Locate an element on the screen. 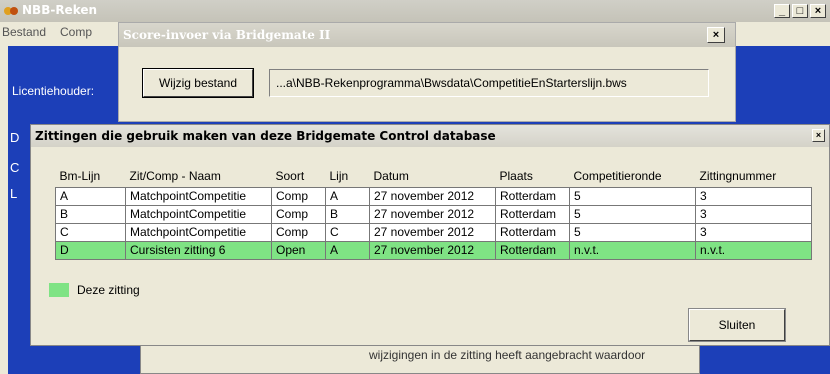 This screenshot has width=830, height=374. side-letter-l: L is located at coordinates (14, 193).